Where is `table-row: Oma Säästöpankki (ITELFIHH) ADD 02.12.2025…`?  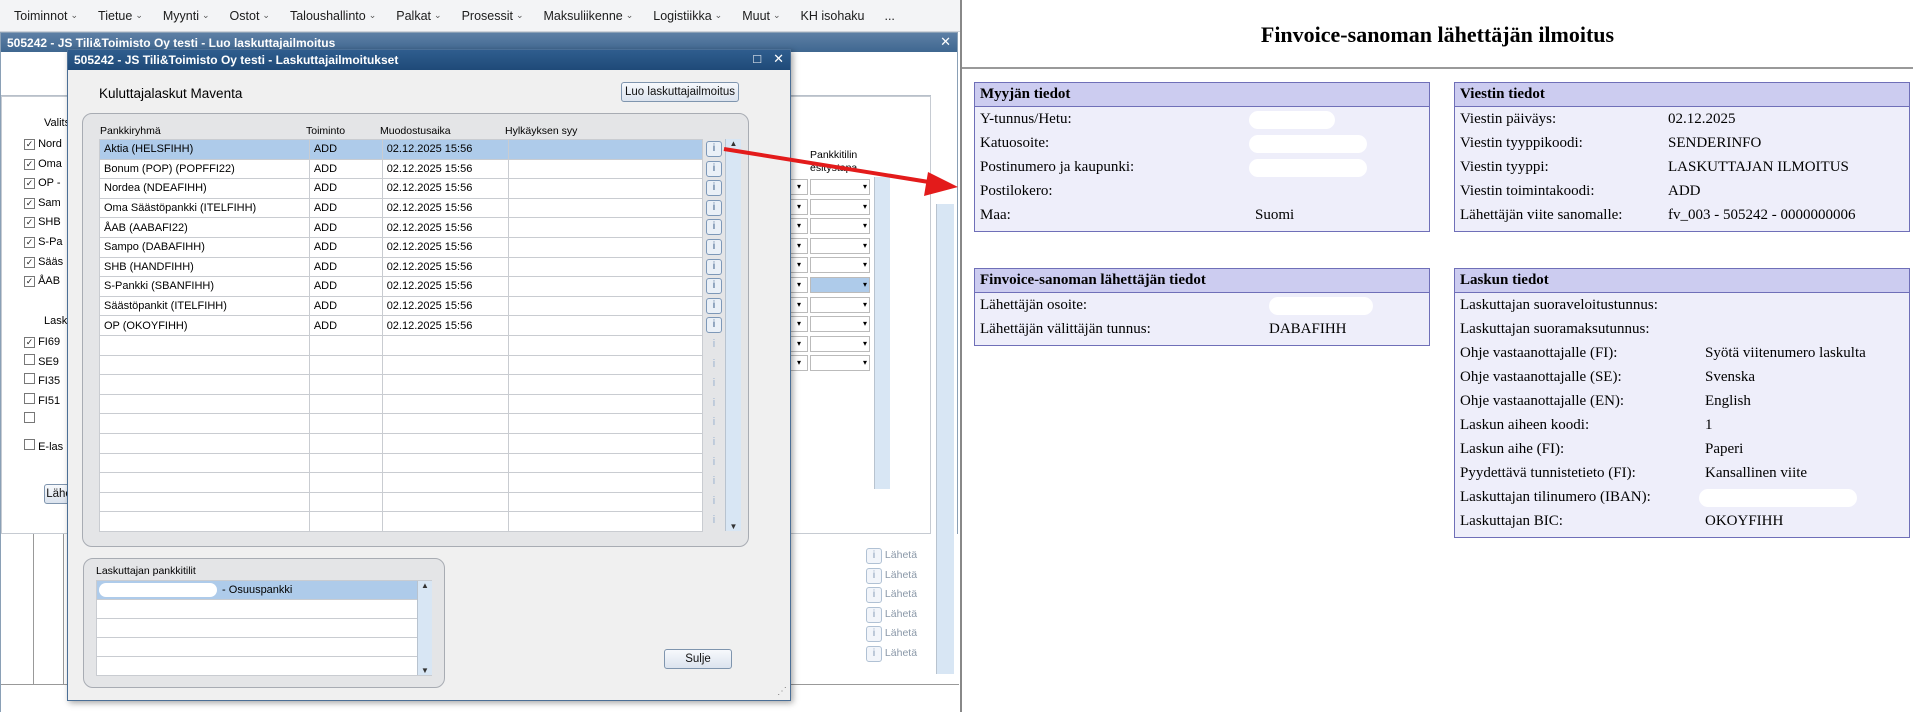 table-row: Oma Säästöpankki (ITELFIHH) ADD 02.12.2025… is located at coordinates (401, 208).